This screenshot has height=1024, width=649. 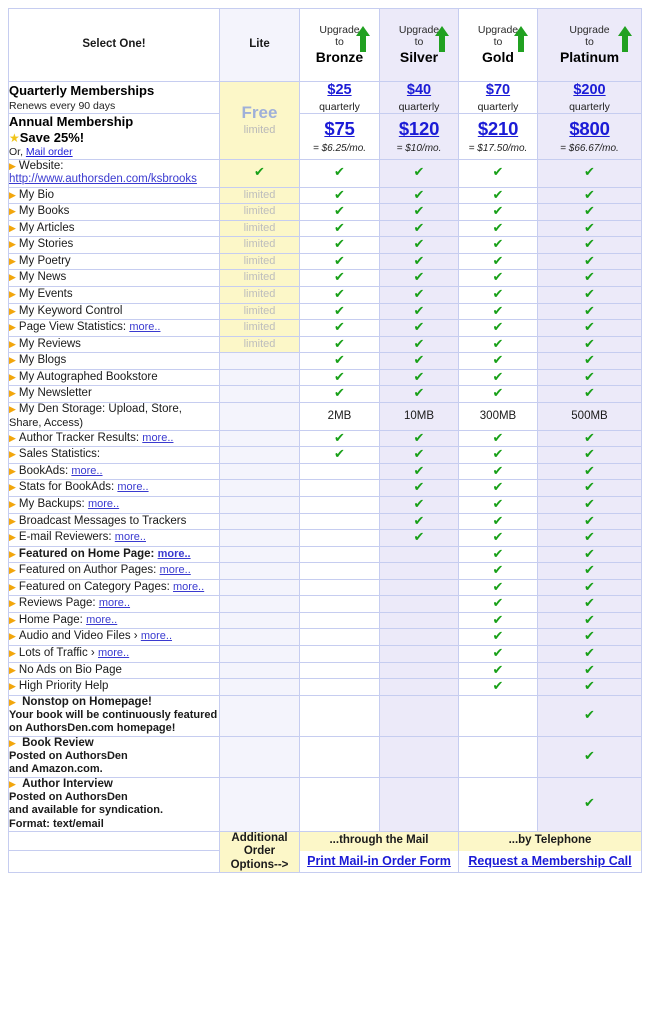 I want to click on price-amount: $75, so click(x=339, y=129).